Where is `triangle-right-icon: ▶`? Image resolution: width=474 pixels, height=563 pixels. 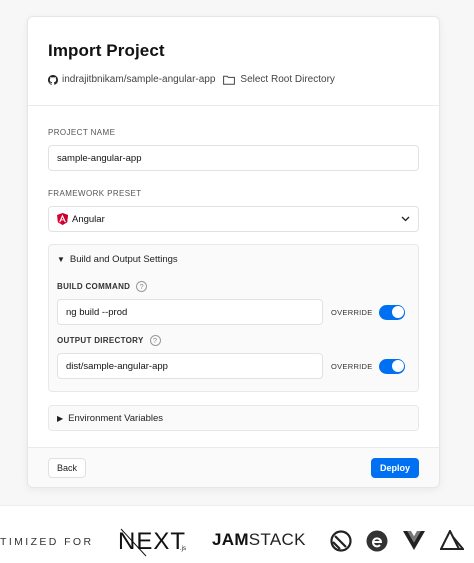
triangle-right-icon: ▶ is located at coordinates (60, 418).